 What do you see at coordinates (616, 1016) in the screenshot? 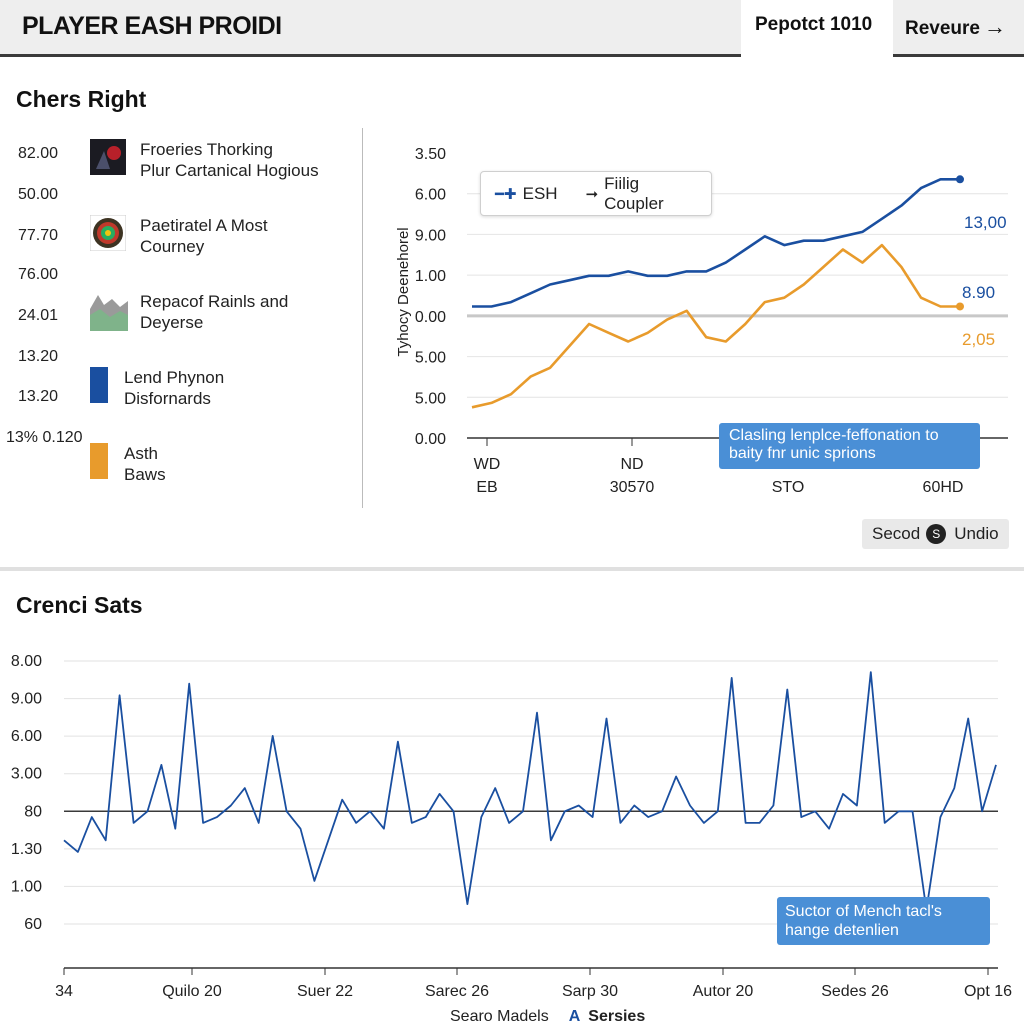
I see `footer-legend-series: Sersies` at bounding box center [616, 1016].